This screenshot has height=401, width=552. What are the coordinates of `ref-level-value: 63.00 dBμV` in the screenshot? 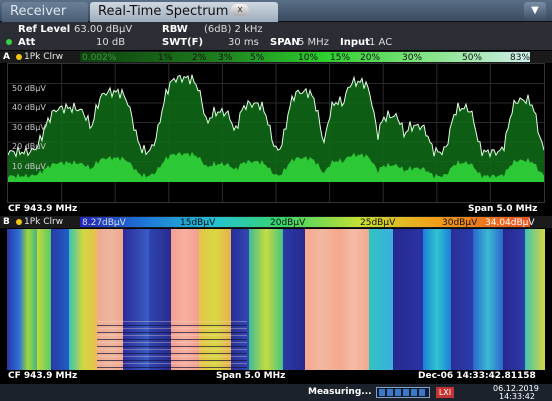 It's located at (103, 29).